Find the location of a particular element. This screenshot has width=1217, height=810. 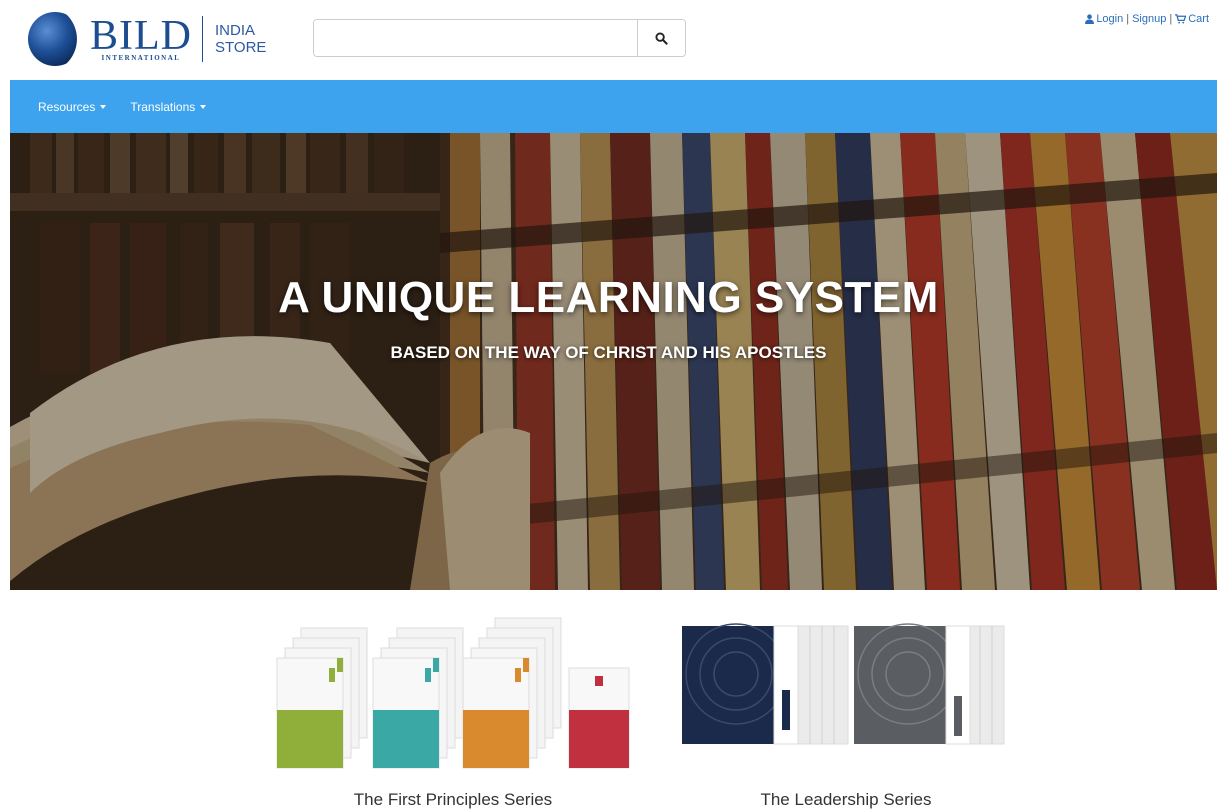

account-links: Login | Signup | Cart is located at coordinates (1147, 19).